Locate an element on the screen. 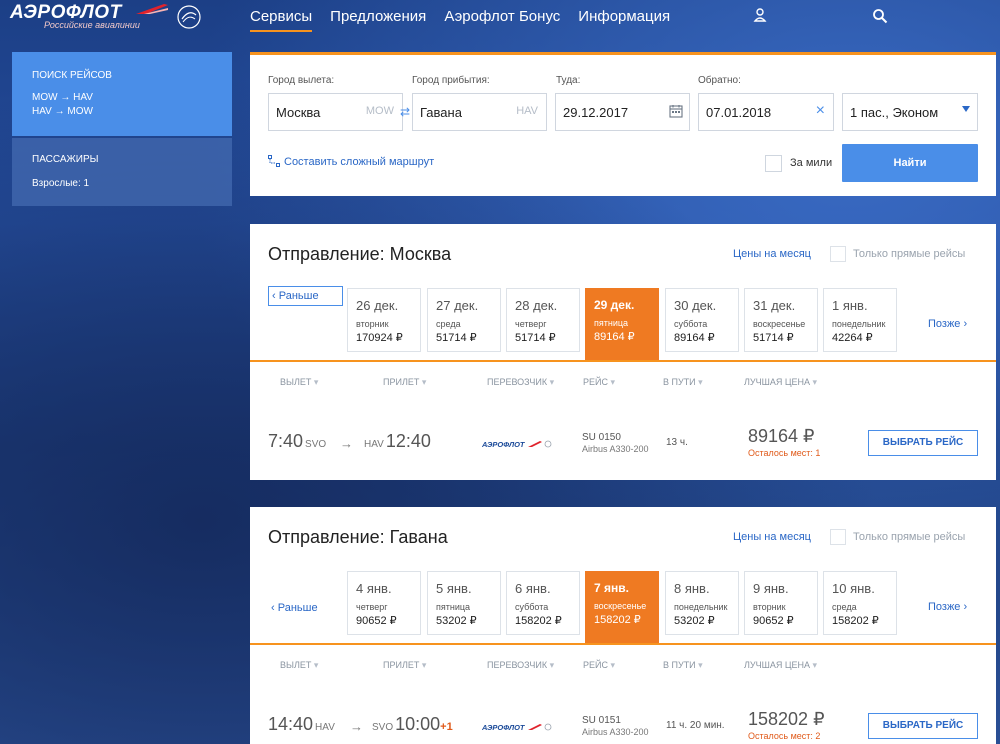 The height and width of the screenshot is (744, 1000). search-icon is located at coordinates (880, 16).